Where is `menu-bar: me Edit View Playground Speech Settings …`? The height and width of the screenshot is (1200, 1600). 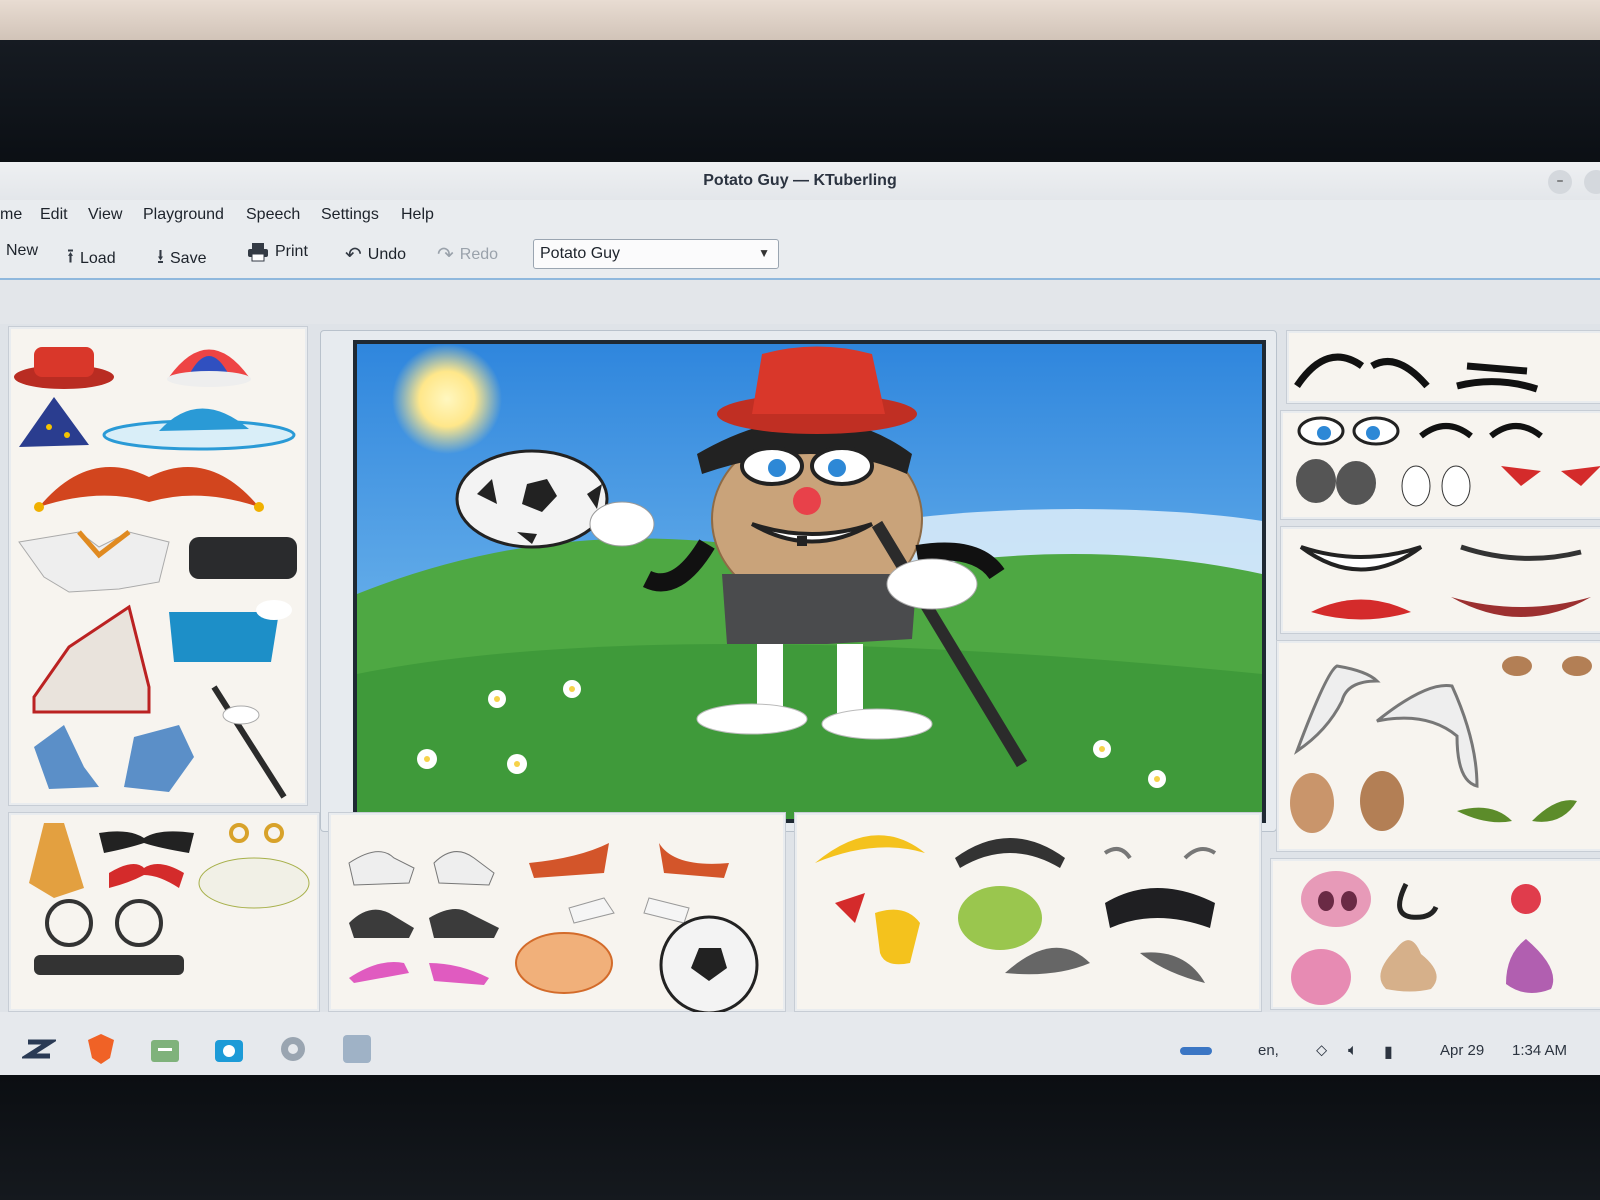
menu-bar: me Edit View Playground Speech Settings … is located at coordinates (800, 215).